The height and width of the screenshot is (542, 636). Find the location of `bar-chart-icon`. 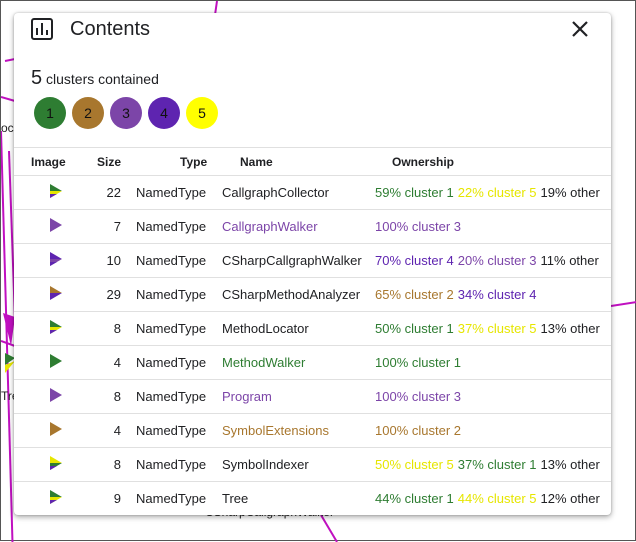

bar-chart-icon is located at coordinates (42, 29).